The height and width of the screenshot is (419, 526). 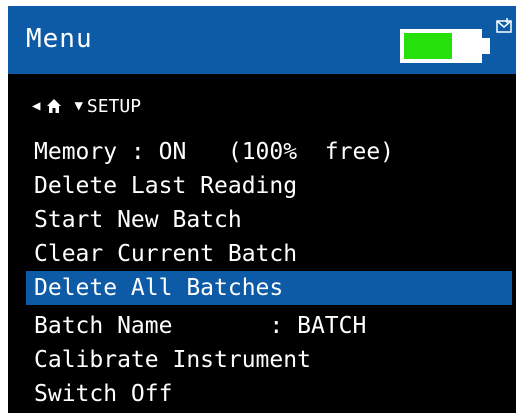 I want to click on menu-item-switch-off: Switch Off, so click(x=269, y=394).